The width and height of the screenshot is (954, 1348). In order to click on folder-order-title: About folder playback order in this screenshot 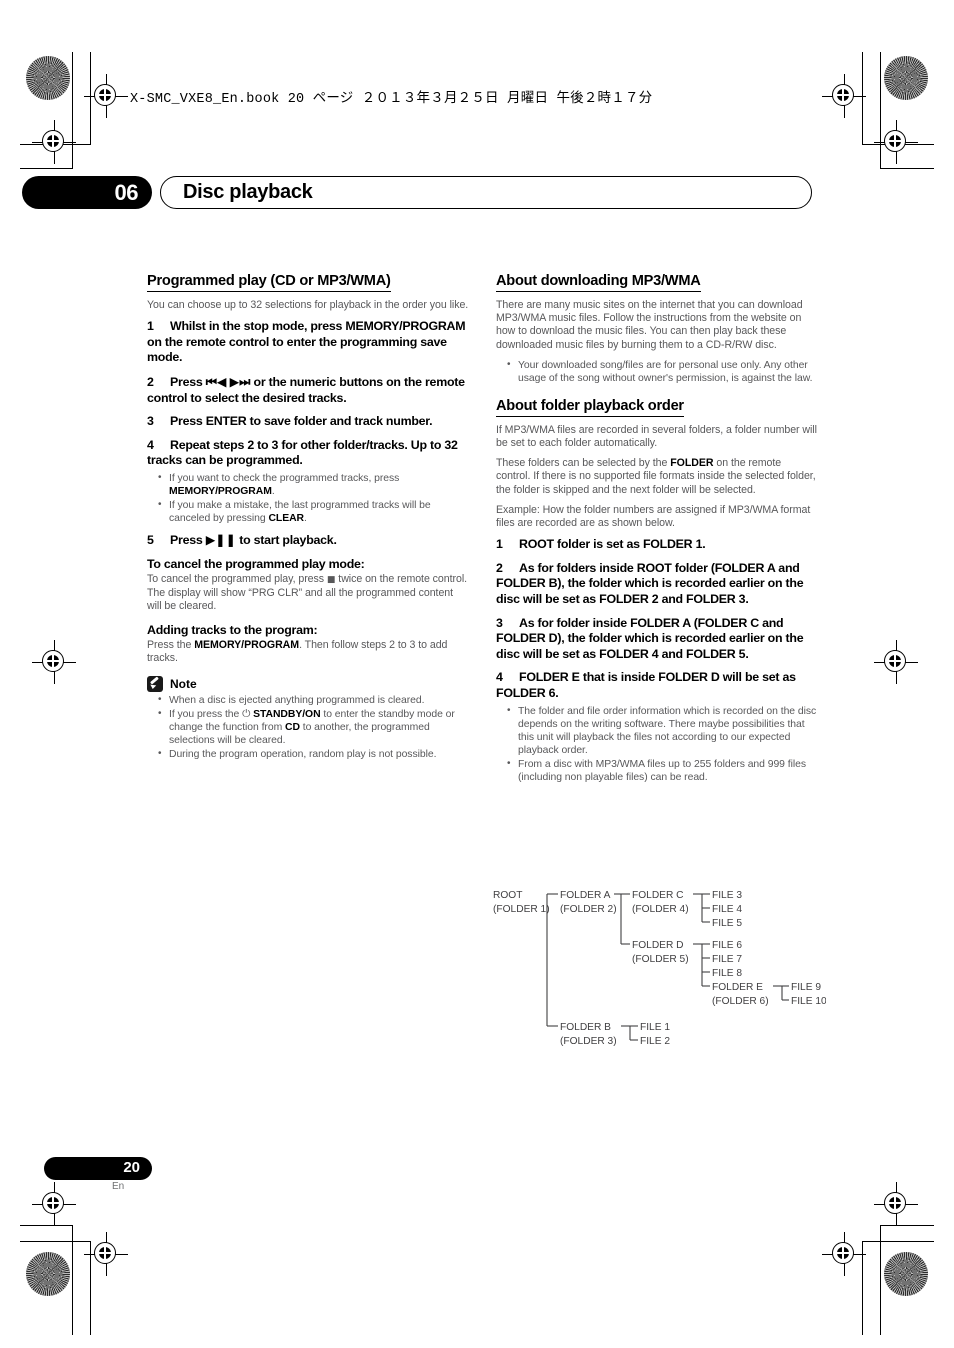, I will do `click(590, 407)`.